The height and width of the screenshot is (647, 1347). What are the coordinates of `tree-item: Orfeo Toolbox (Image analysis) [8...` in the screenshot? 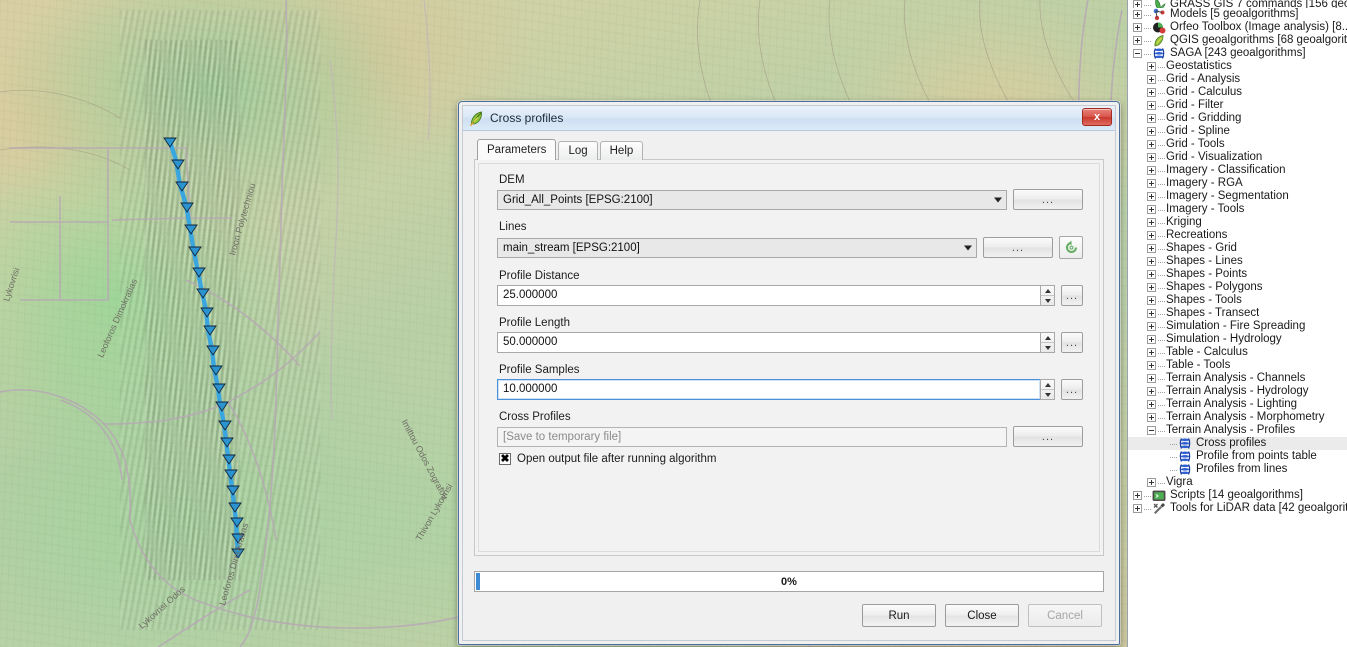 It's located at (1237, 27).